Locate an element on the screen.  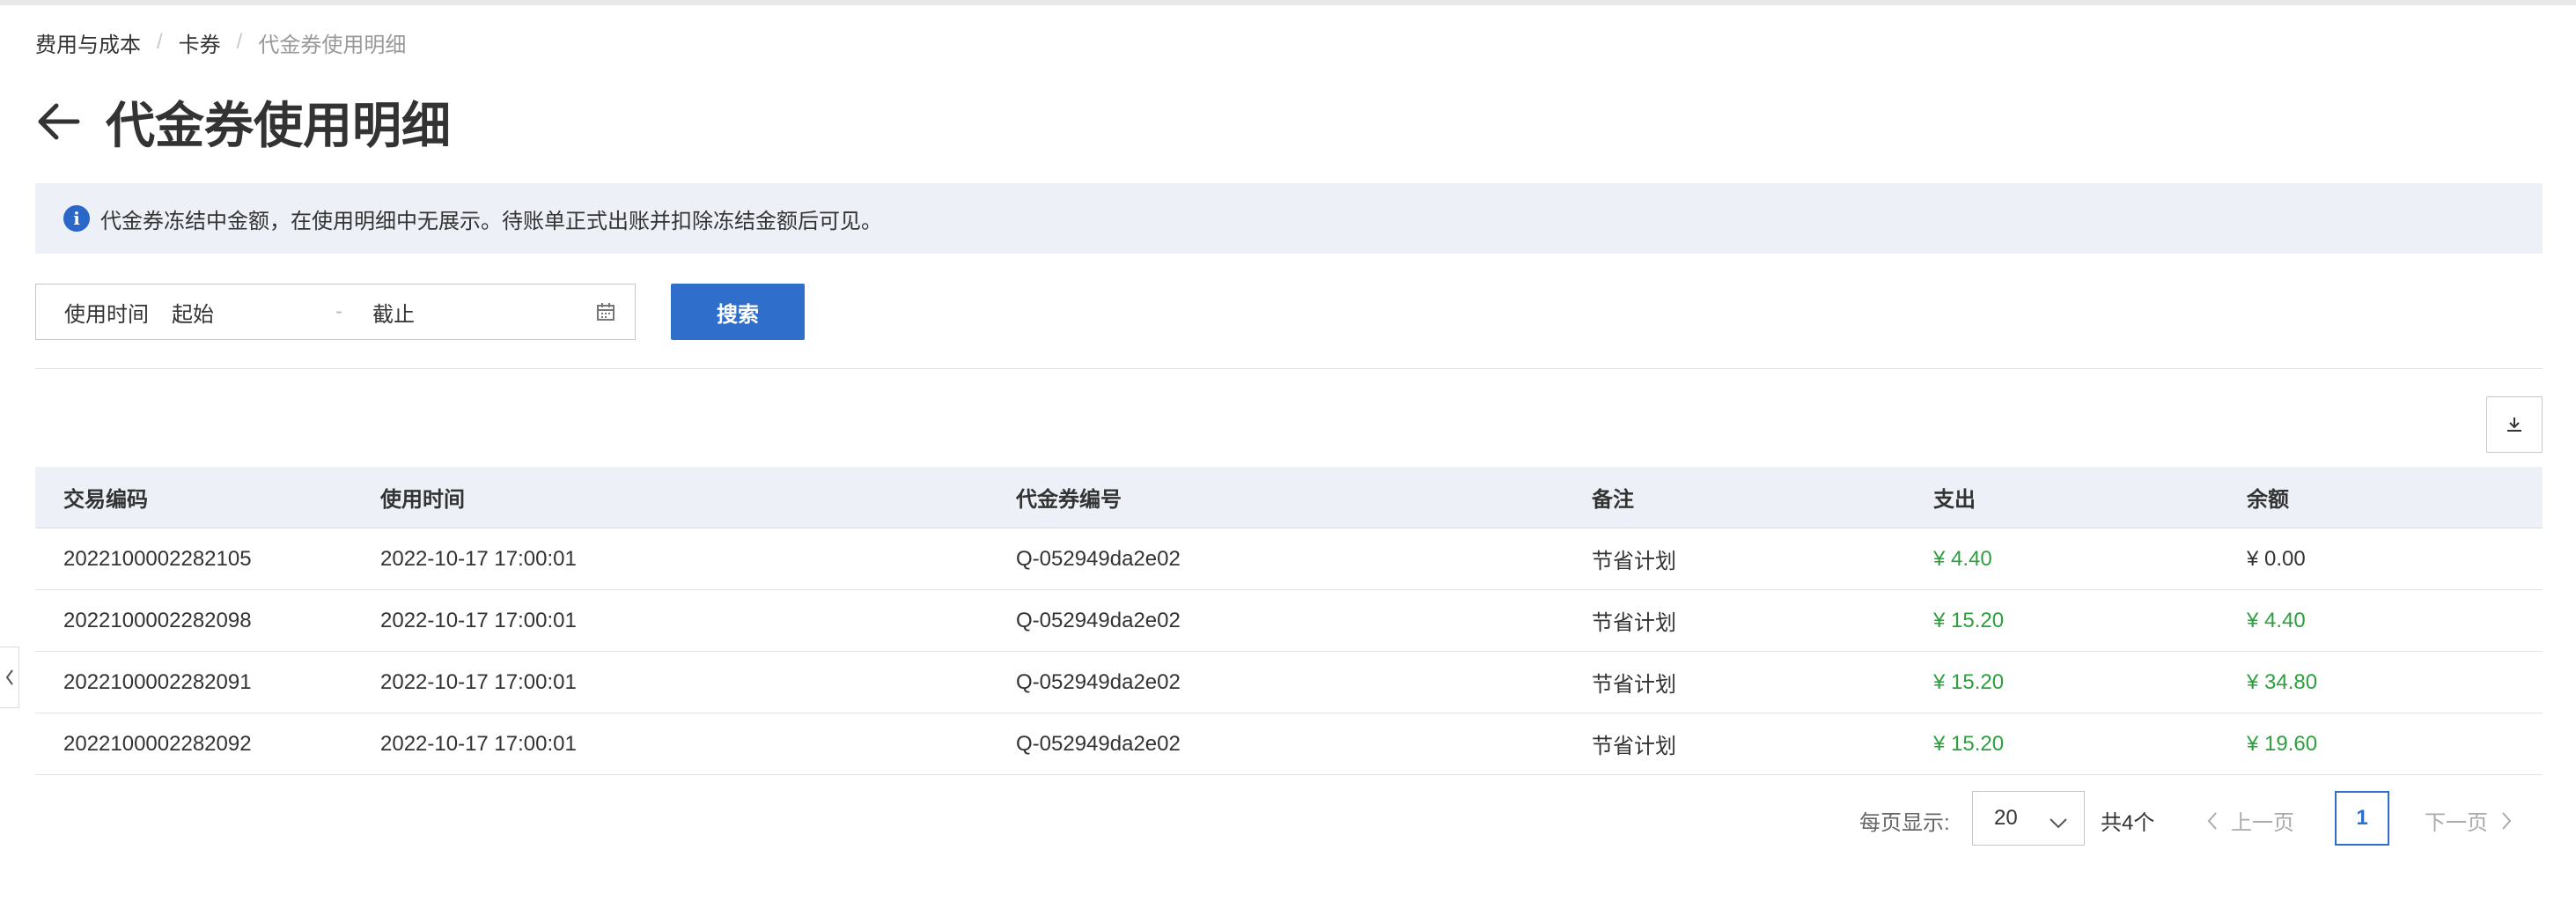
header-expense: 支出 is located at coordinates (1955, 500).